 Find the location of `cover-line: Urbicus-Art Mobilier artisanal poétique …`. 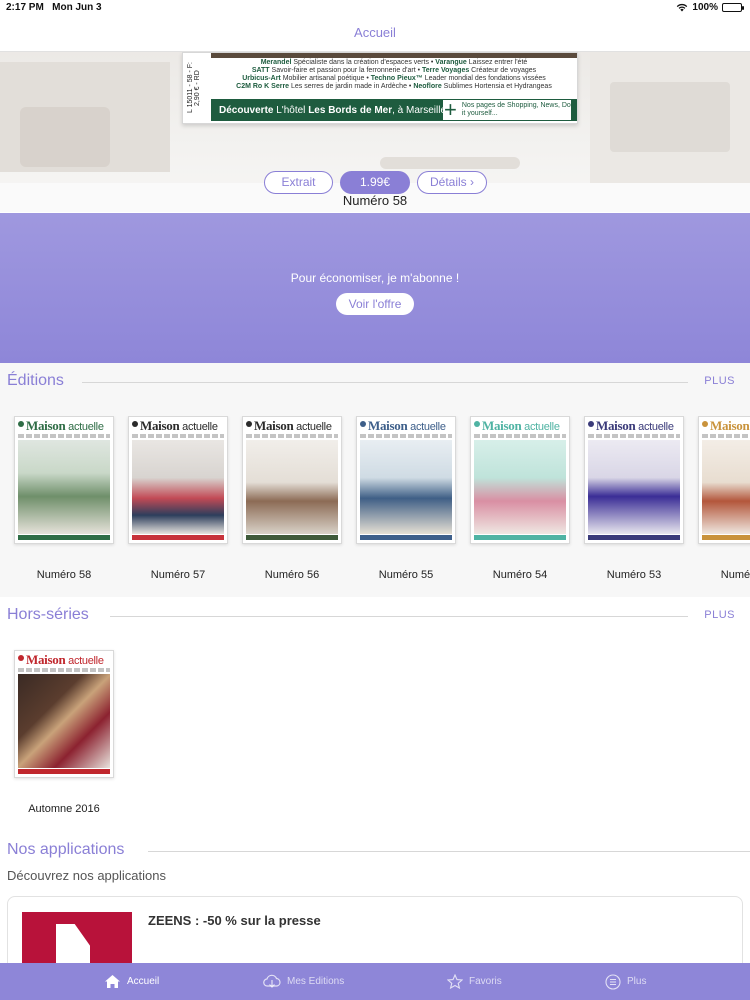

cover-line: Urbicus-Art Mobilier artisanal poétique … is located at coordinates (394, 78).